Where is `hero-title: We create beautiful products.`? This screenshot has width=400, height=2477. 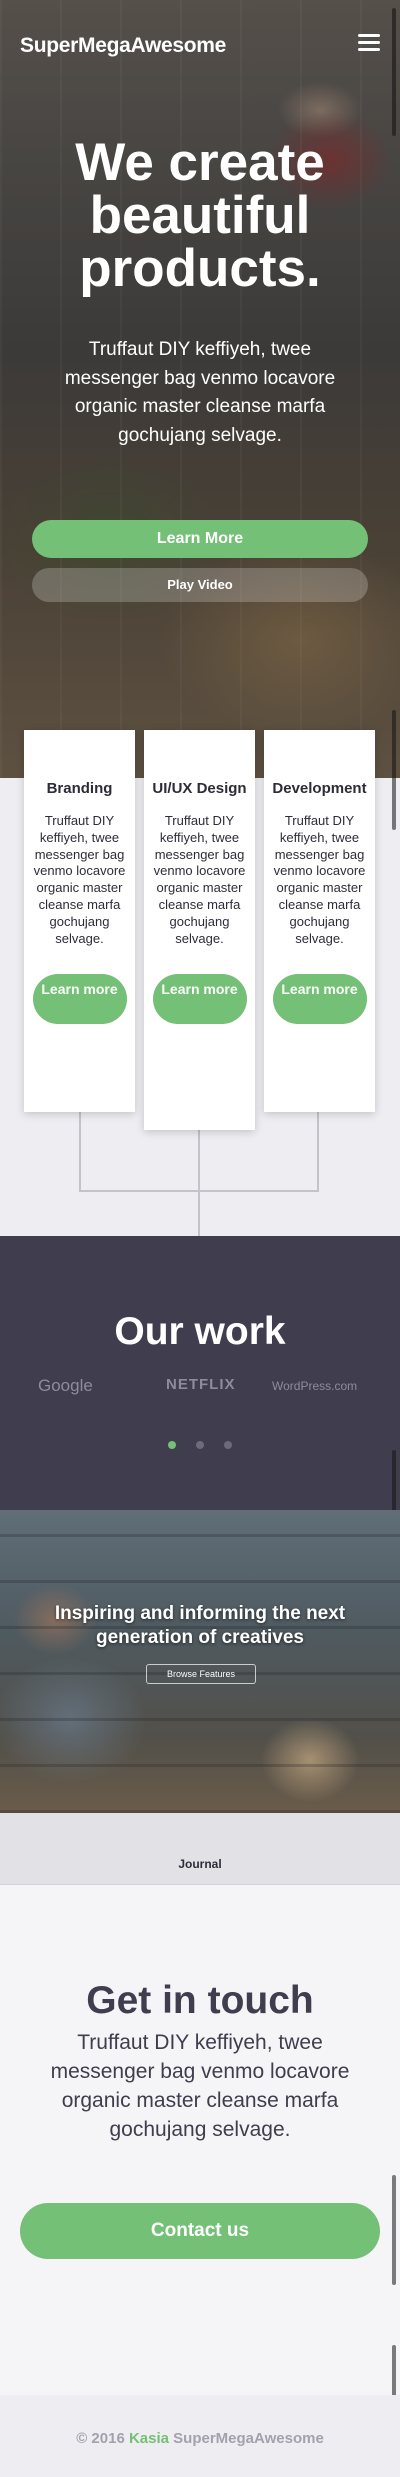 hero-title: We create beautiful products. is located at coordinates (200, 215).